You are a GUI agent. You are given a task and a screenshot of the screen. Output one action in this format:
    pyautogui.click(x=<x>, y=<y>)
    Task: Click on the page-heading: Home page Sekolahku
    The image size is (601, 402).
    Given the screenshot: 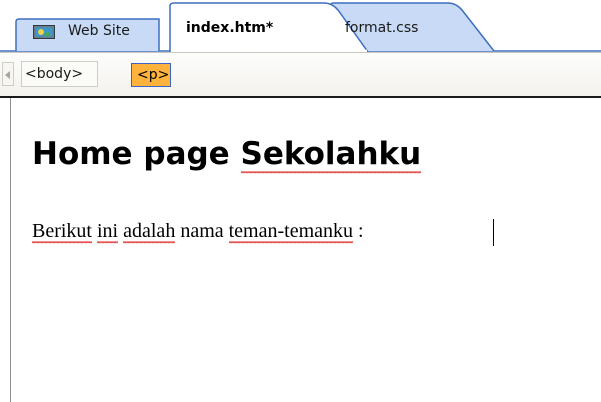 What is the action you would take?
    pyautogui.click(x=227, y=154)
    